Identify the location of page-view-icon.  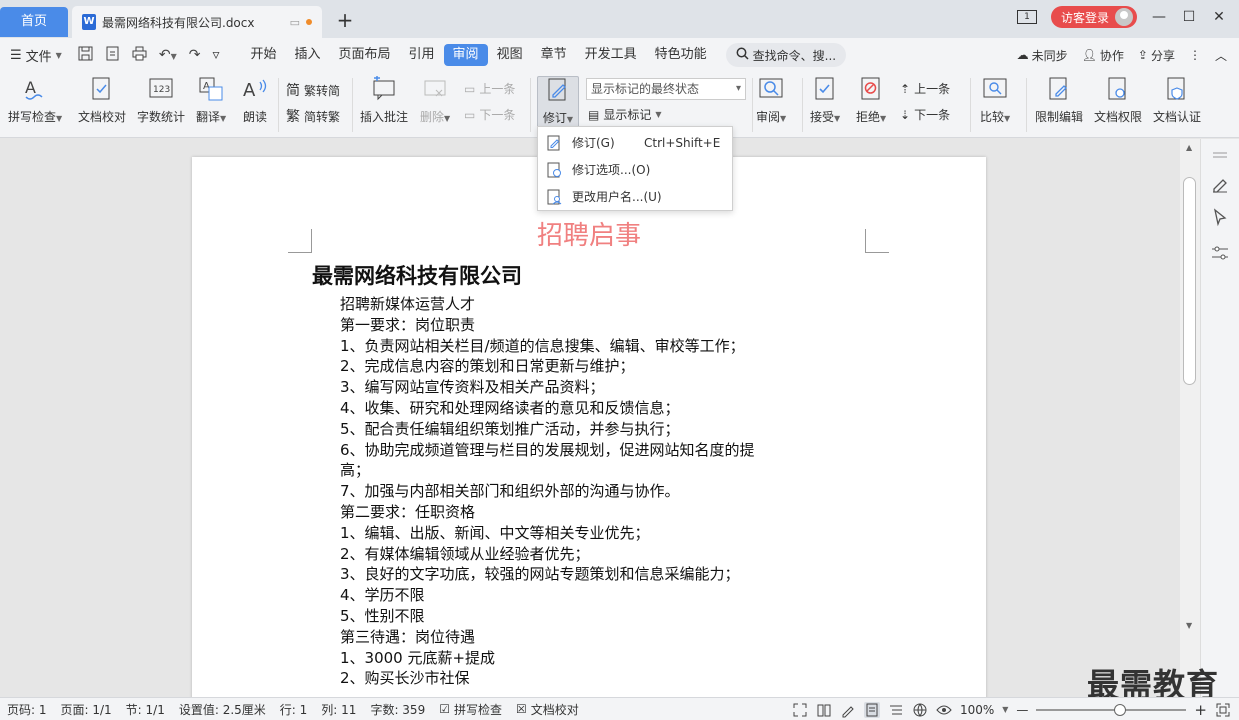
(871, 709).